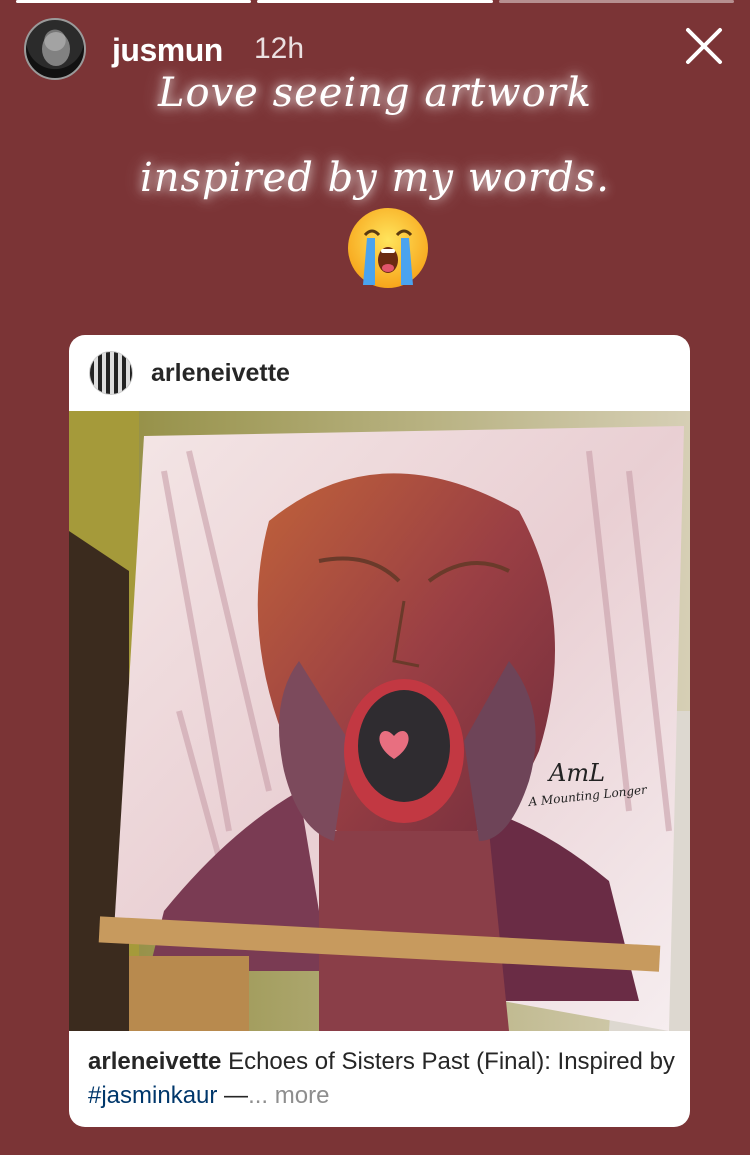 The width and height of the screenshot is (750, 1155). What do you see at coordinates (220, 373) in the screenshot?
I see `post-username: arleneivette` at bounding box center [220, 373].